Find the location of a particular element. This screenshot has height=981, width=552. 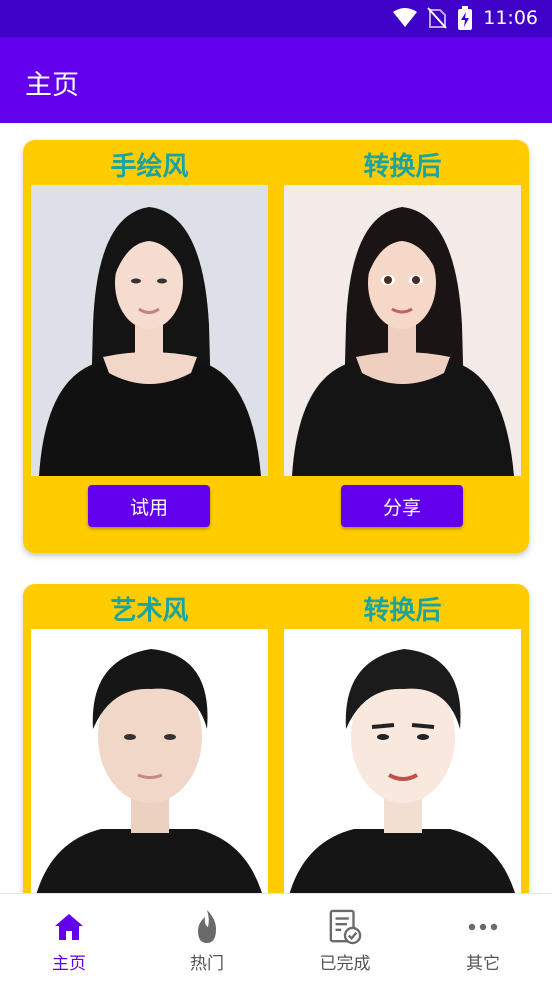

nav-item-completed: 已完成 is located at coordinates (345, 937).